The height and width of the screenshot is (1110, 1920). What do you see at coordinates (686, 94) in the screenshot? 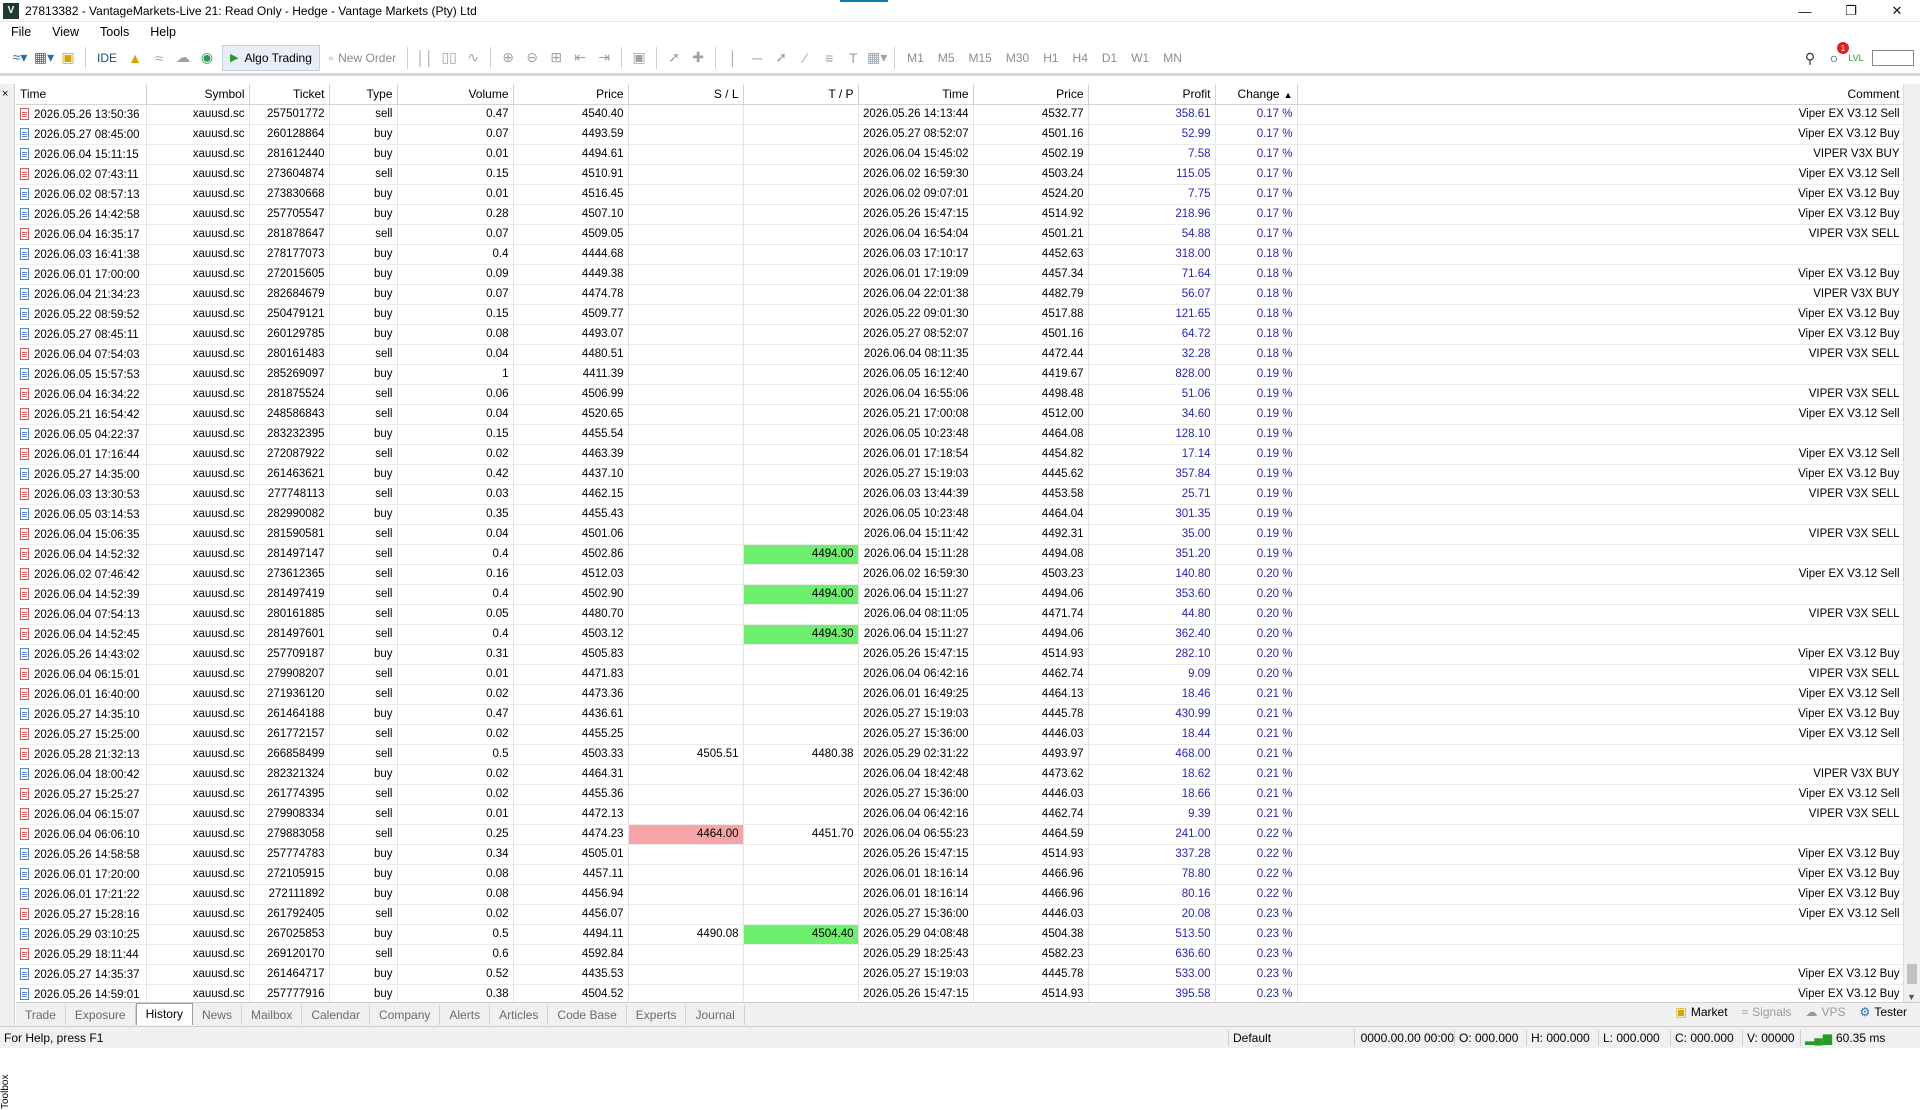
I see `col-sl: S / L` at bounding box center [686, 94].